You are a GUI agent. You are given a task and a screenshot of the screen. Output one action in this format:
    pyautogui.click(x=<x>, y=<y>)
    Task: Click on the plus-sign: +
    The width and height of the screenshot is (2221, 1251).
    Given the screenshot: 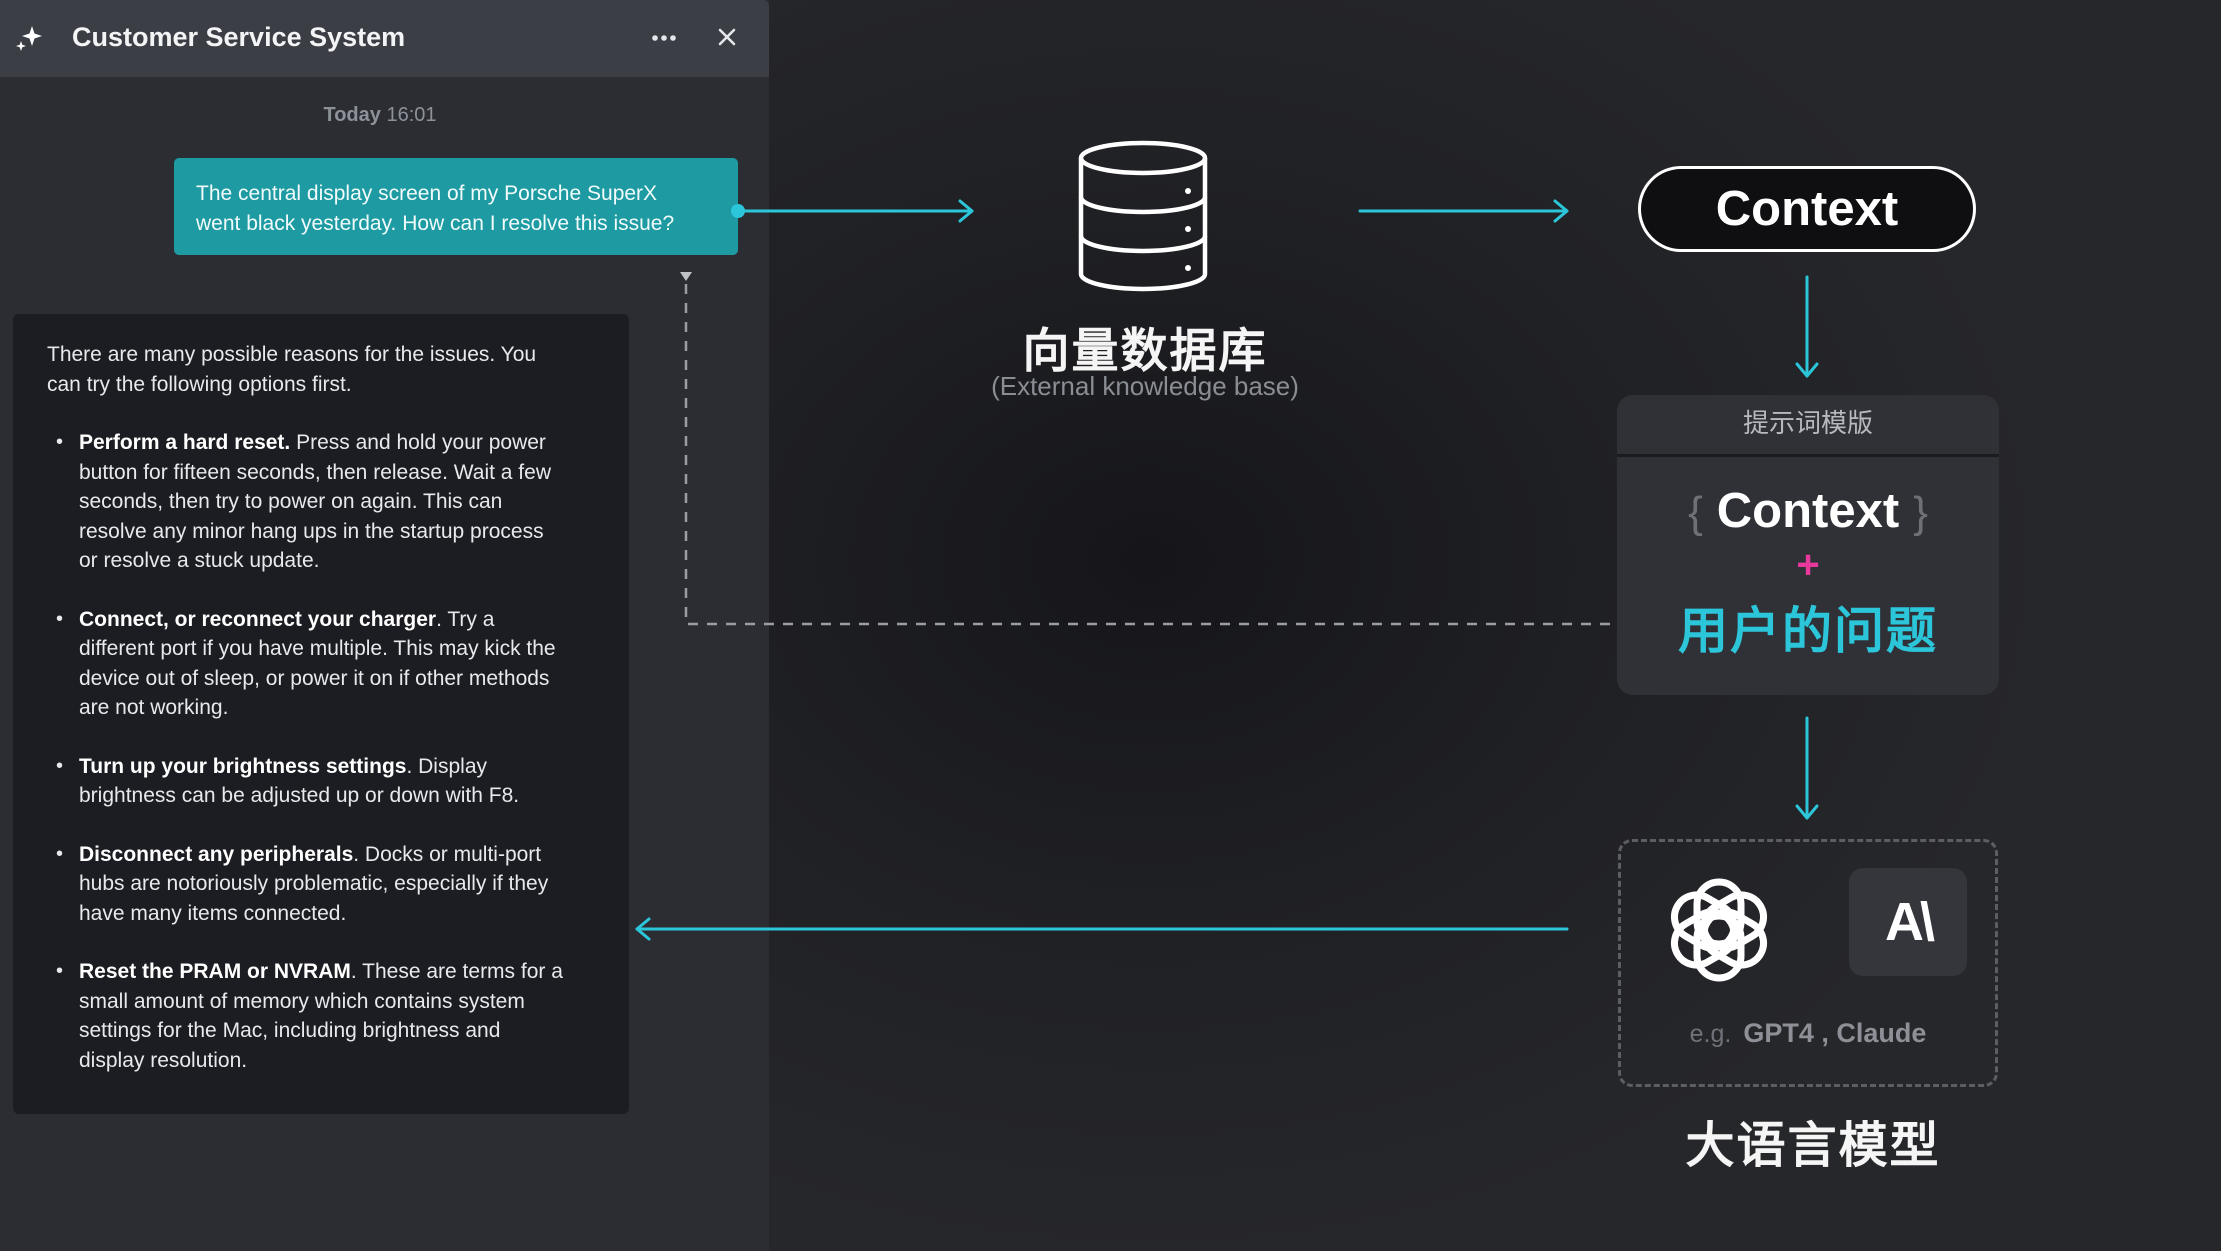 What is the action you would take?
    pyautogui.click(x=1808, y=565)
    